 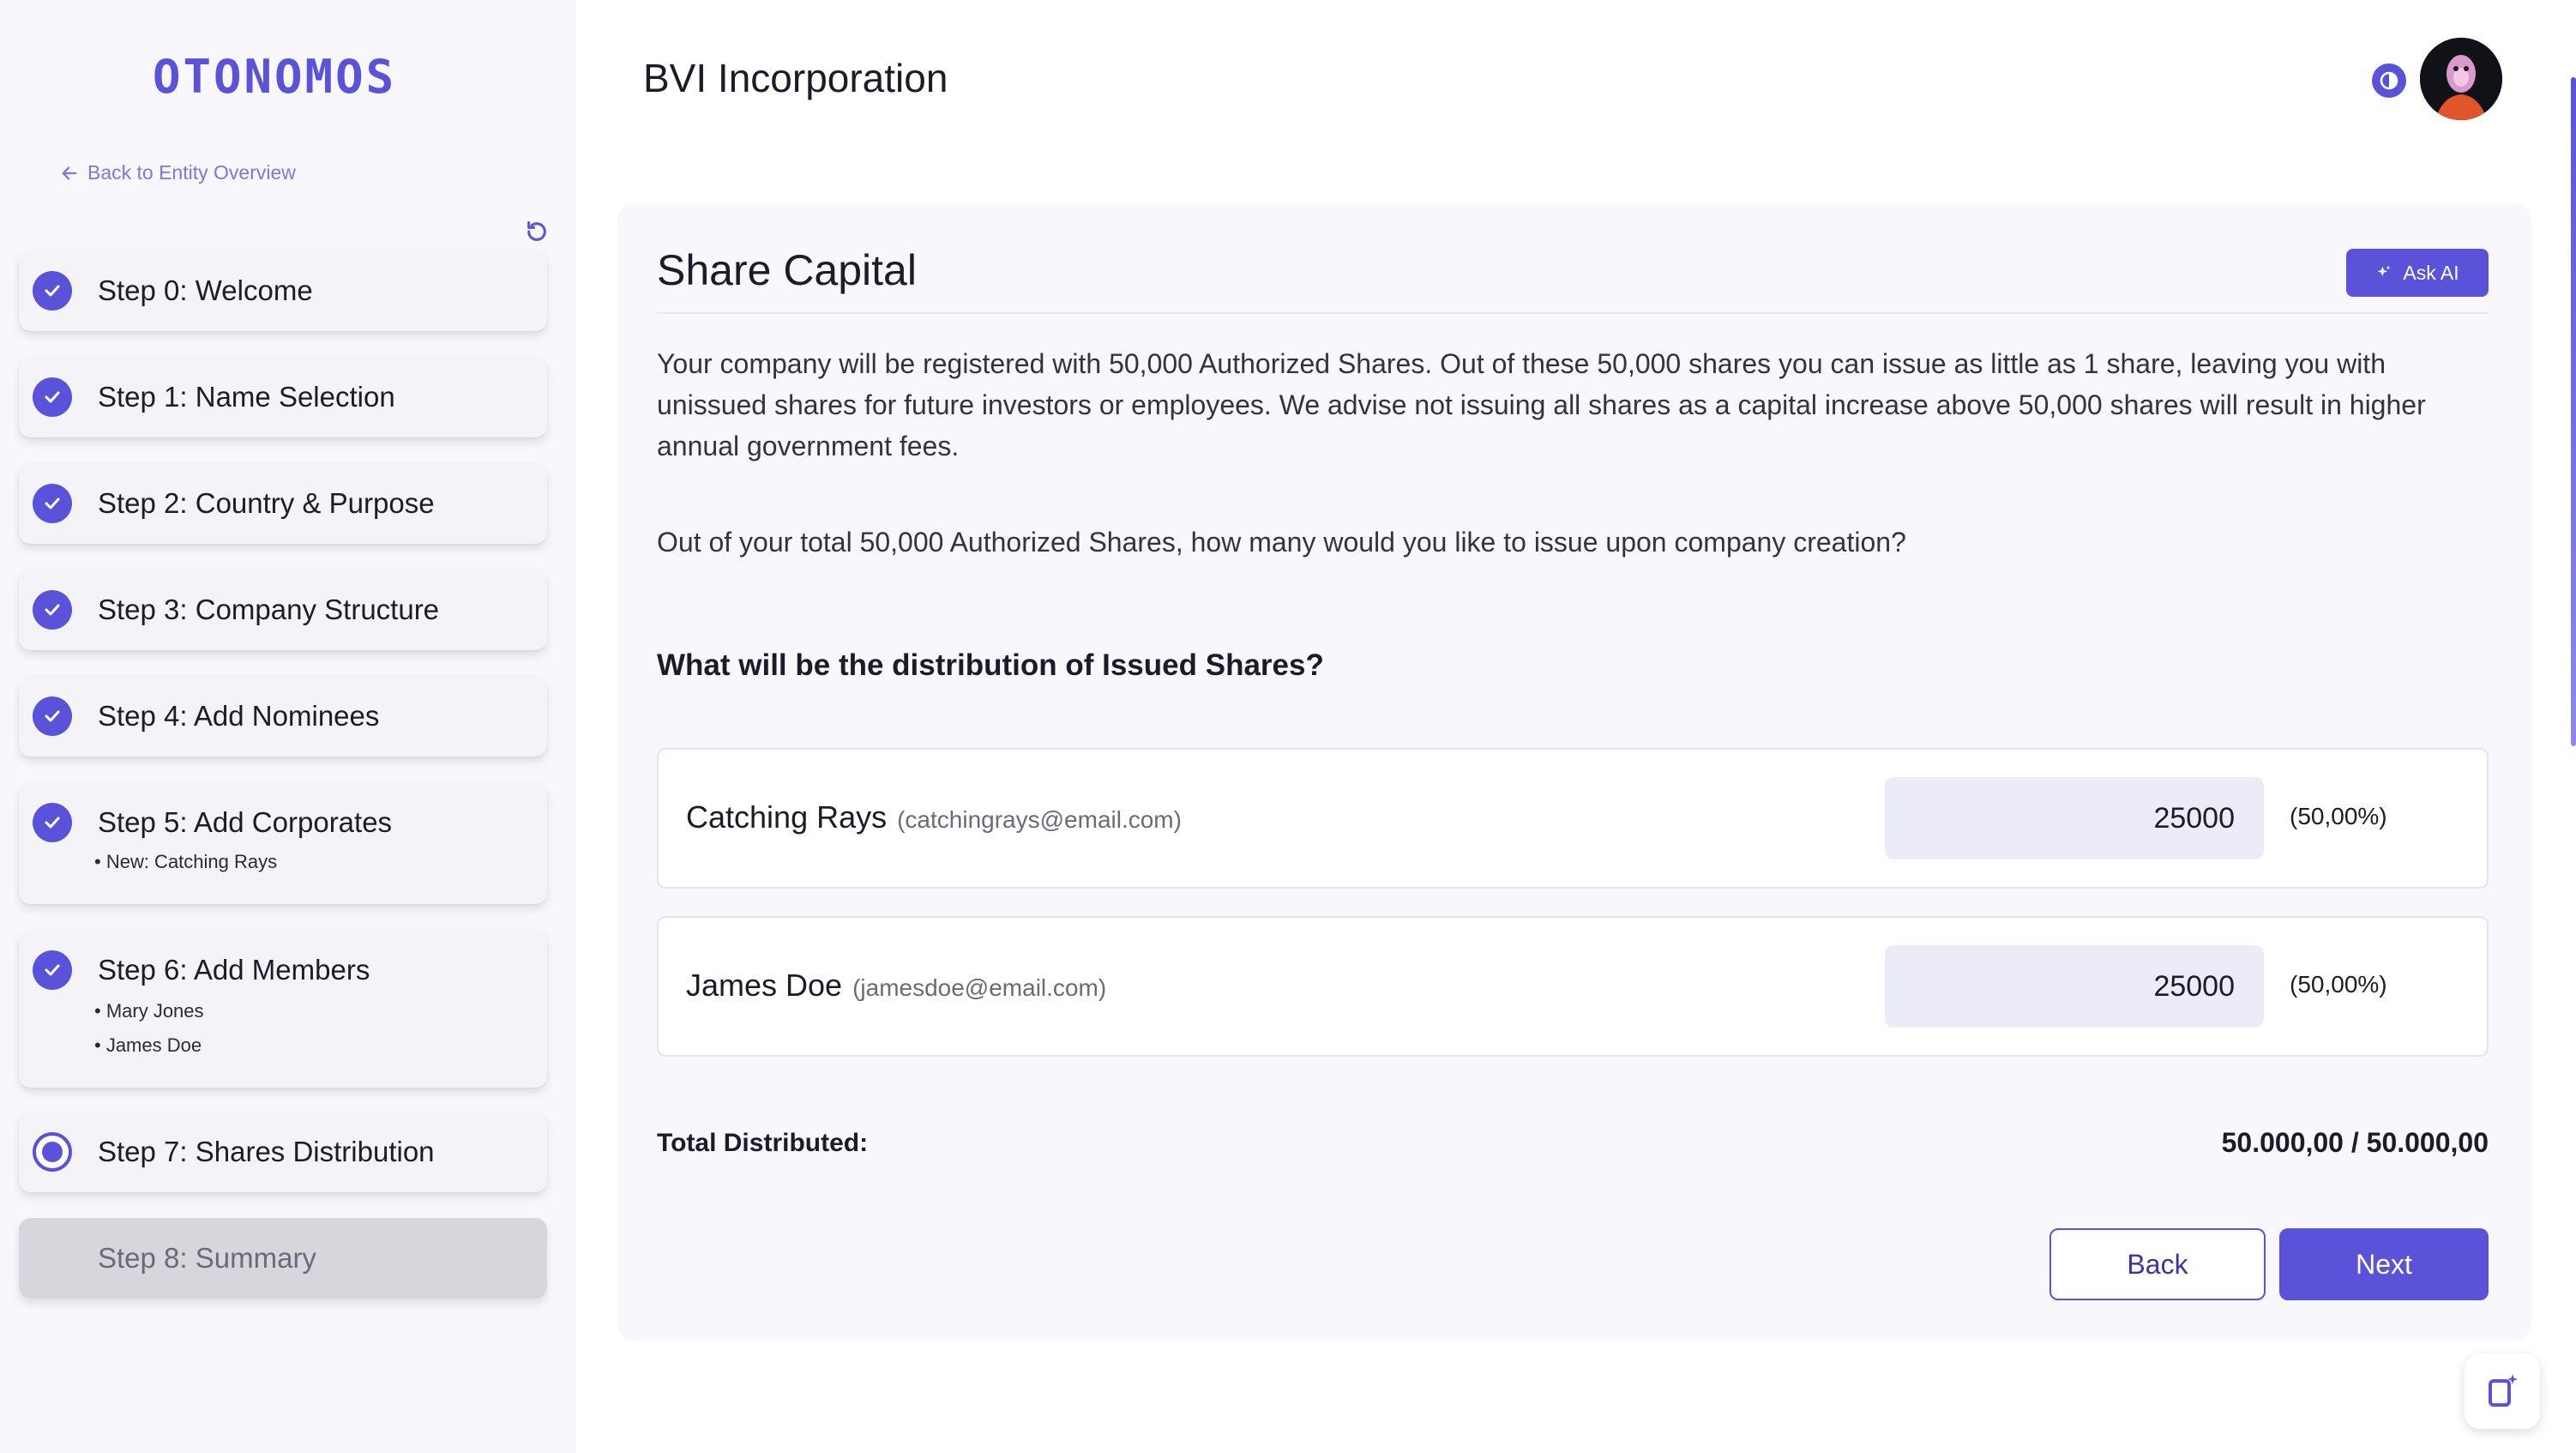 What do you see at coordinates (2431, 272) in the screenshot?
I see `ask-ai-label: Ask AI` at bounding box center [2431, 272].